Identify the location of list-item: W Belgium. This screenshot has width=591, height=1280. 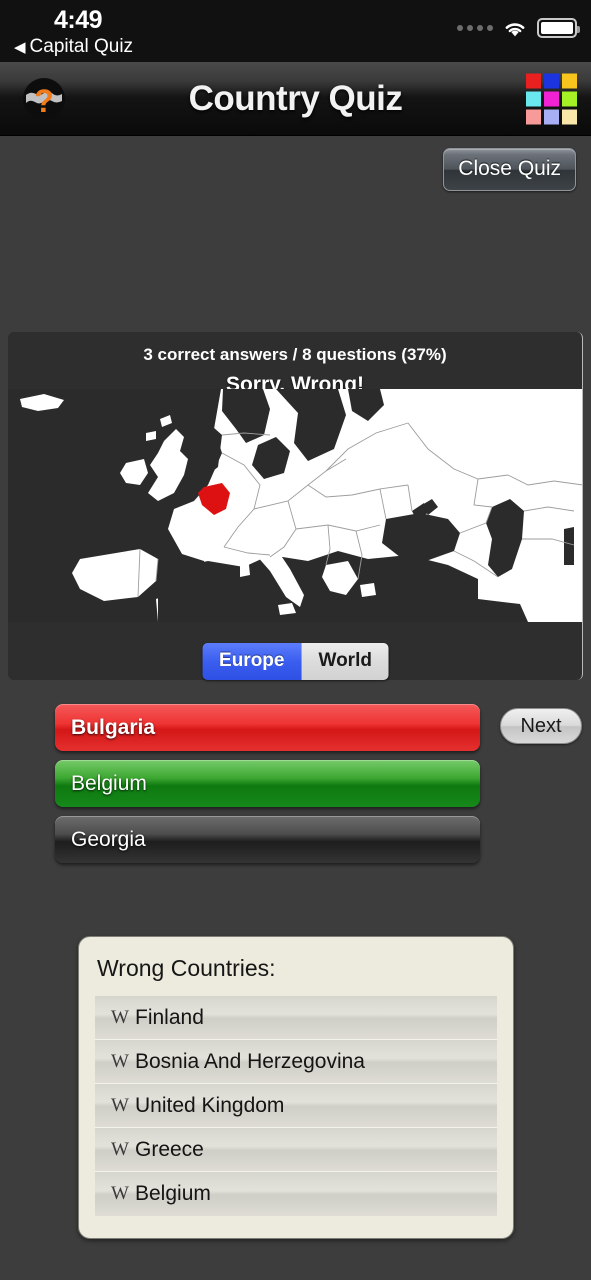
(296, 1194).